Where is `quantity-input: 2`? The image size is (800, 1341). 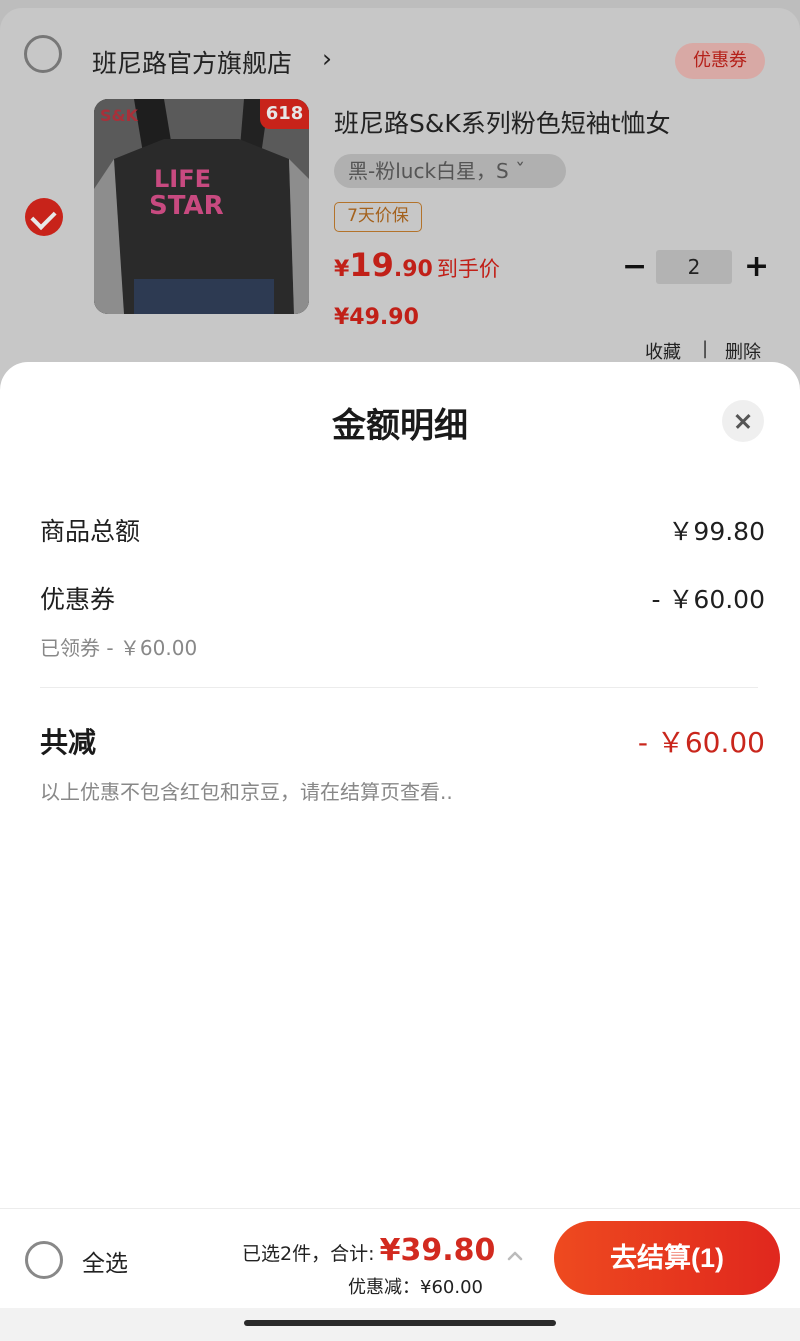
quantity-input: 2 is located at coordinates (694, 267).